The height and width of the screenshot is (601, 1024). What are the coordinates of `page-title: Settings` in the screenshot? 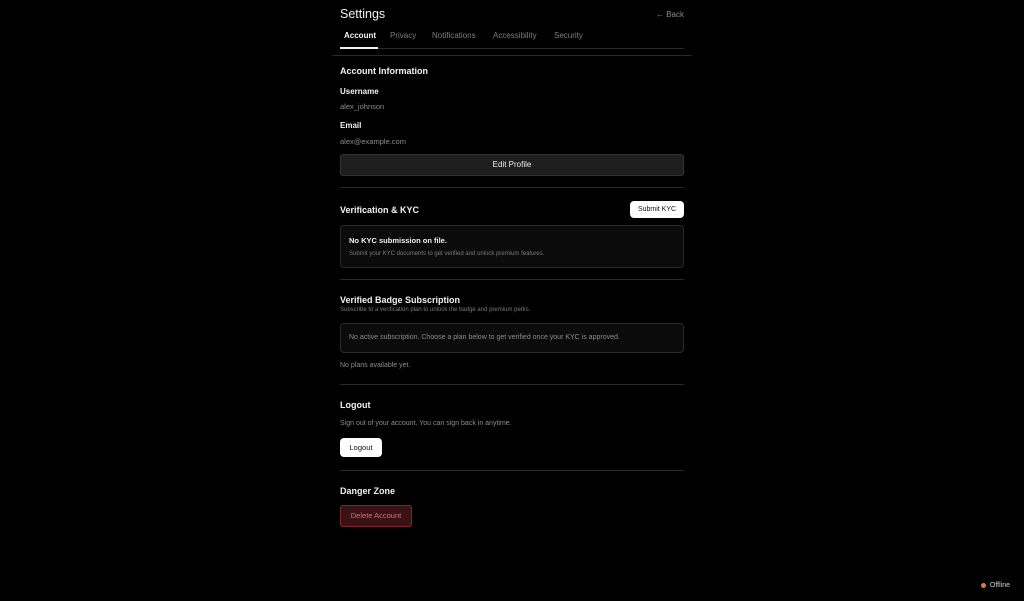 It's located at (363, 14).